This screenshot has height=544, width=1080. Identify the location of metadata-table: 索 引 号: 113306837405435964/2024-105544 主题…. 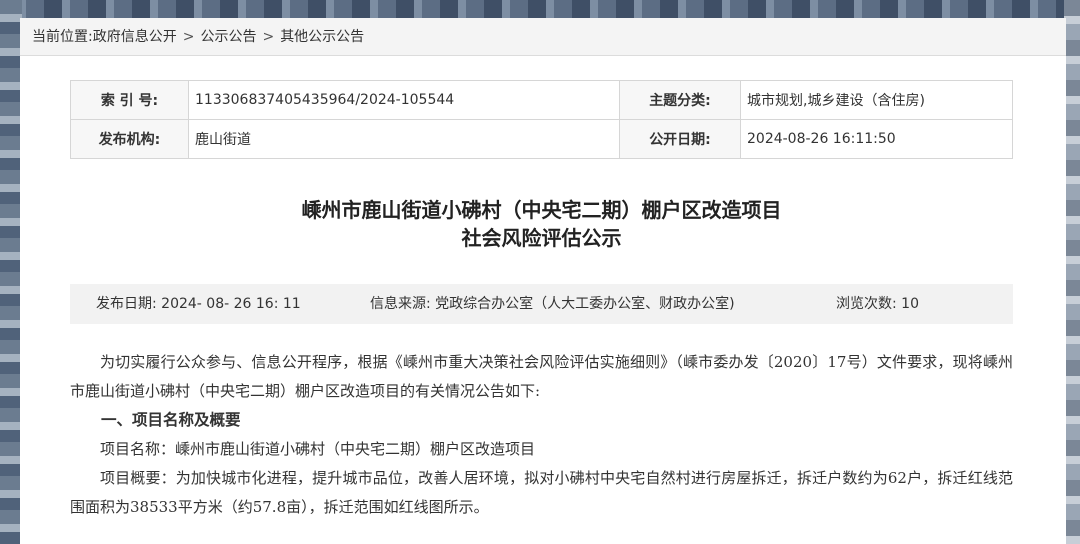
(541, 119).